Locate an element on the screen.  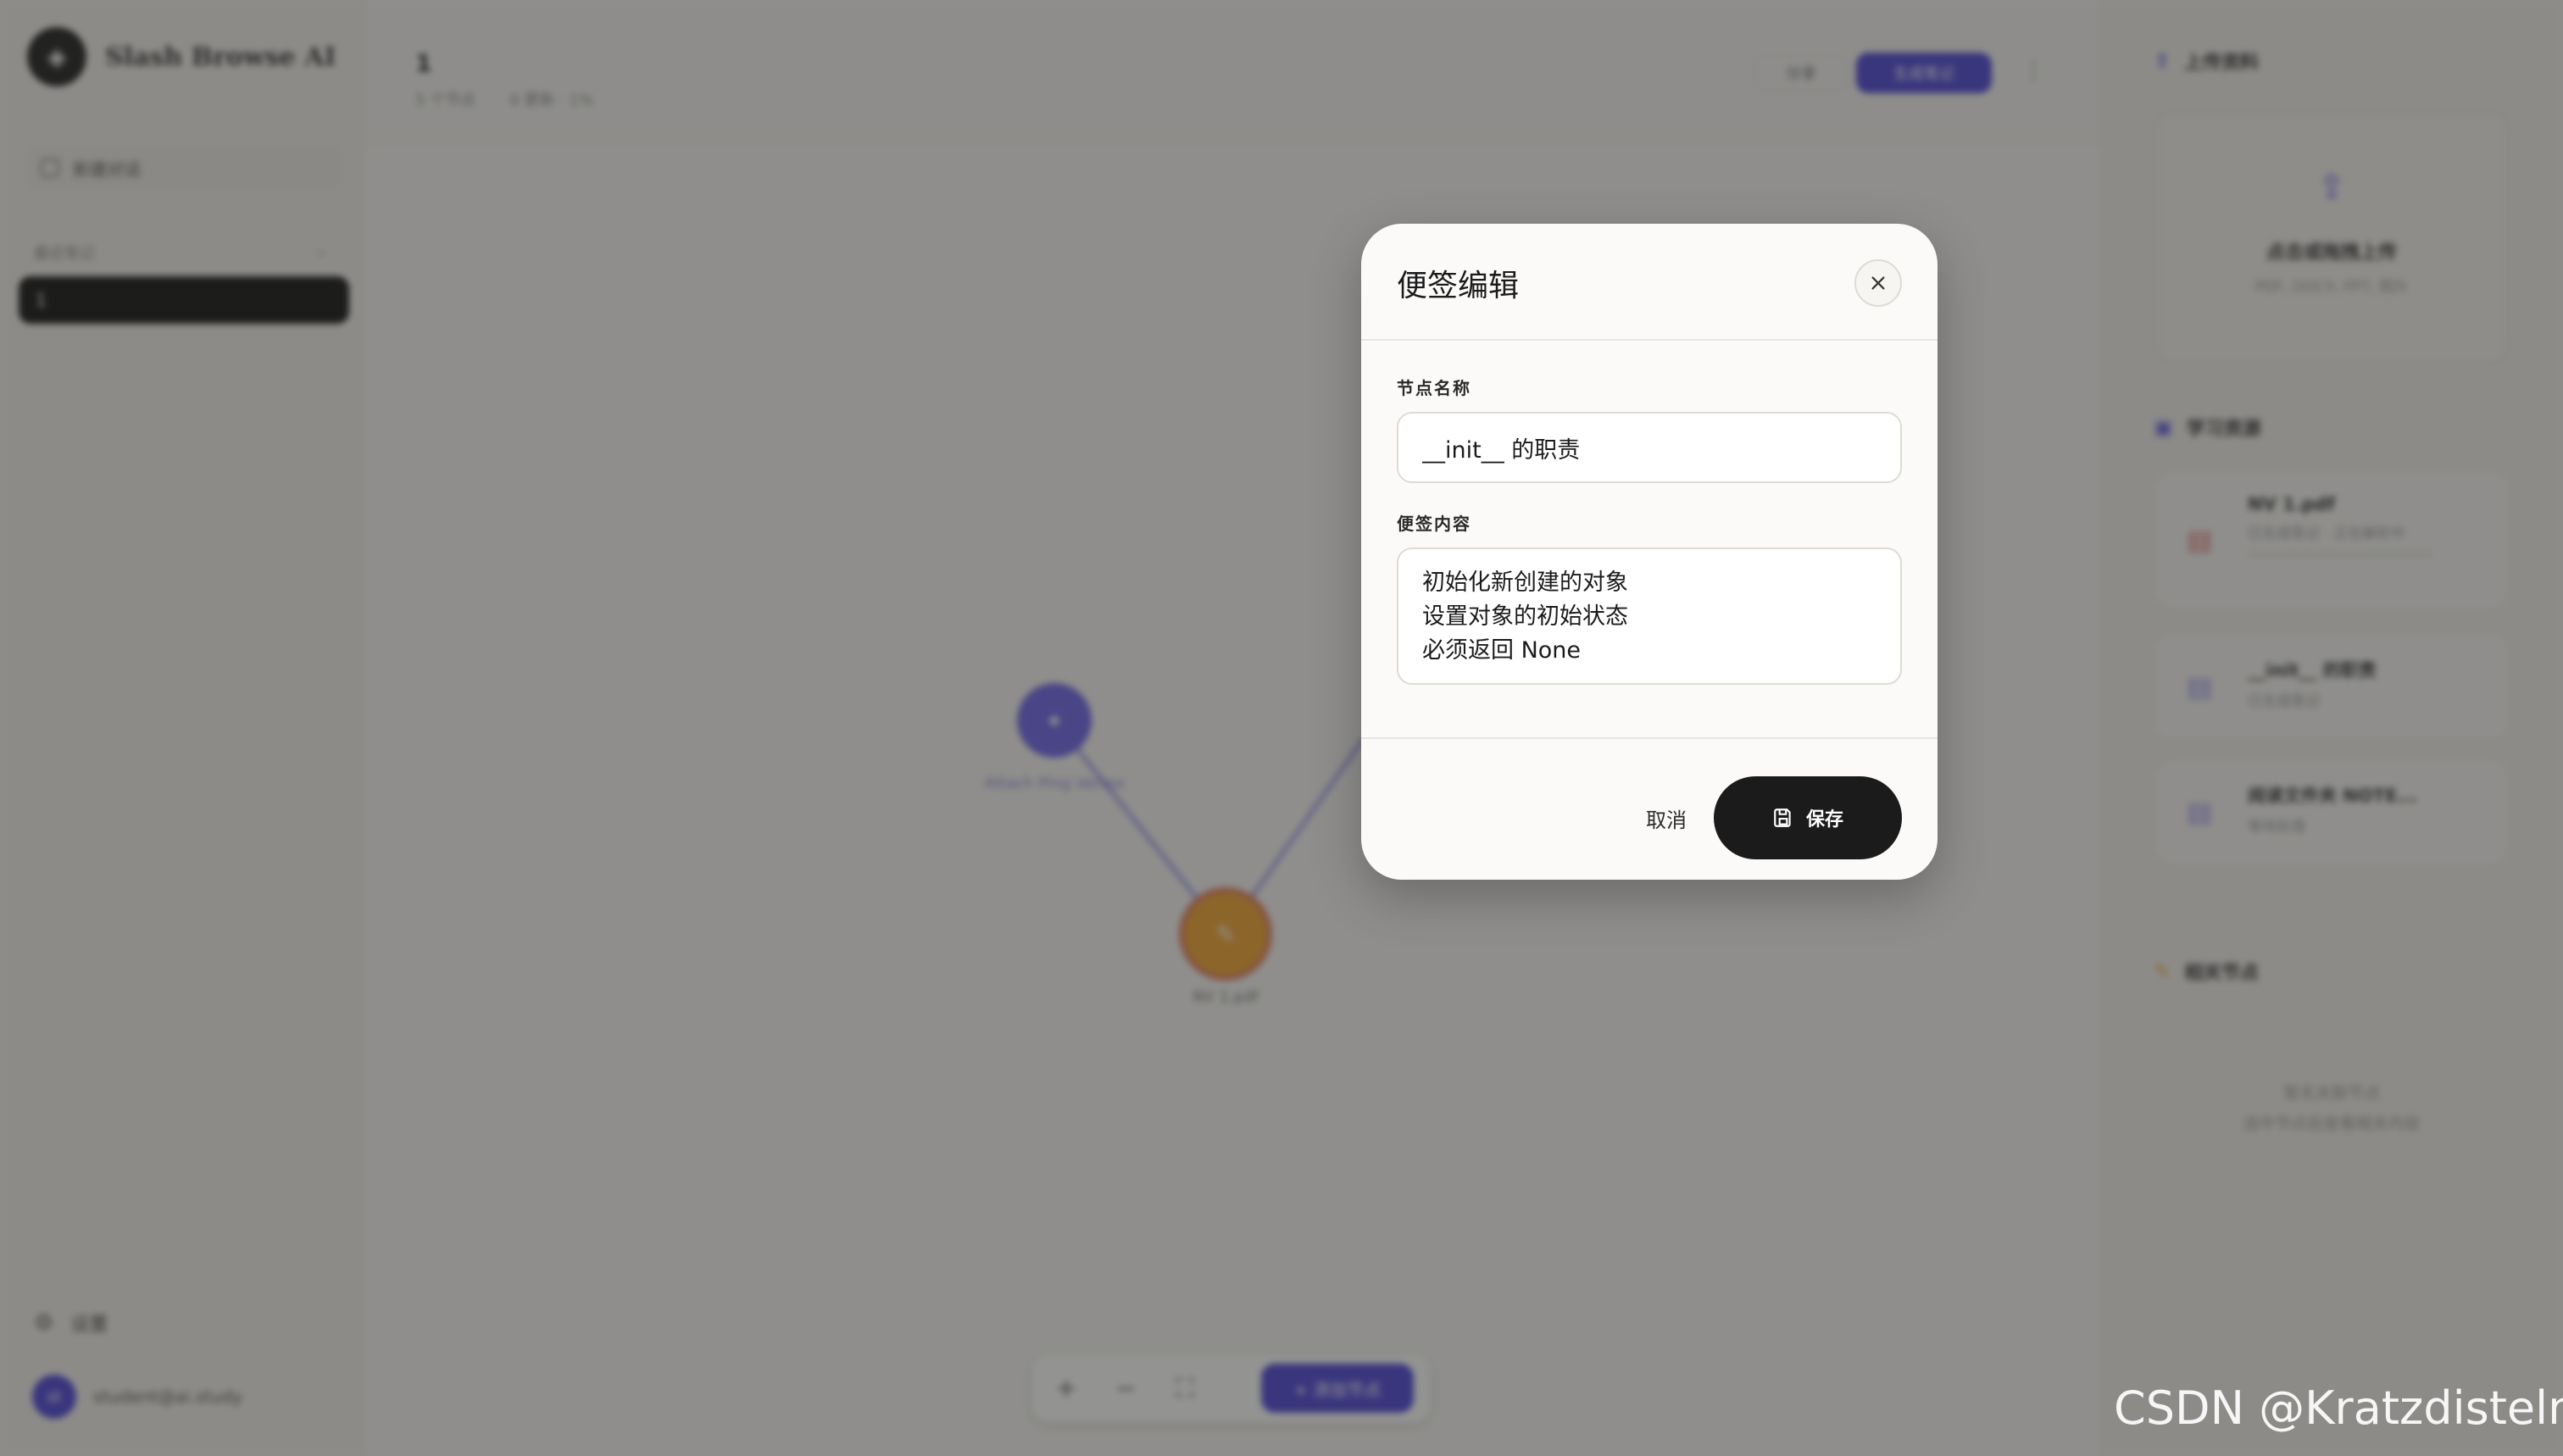
close-button is located at coordinates (1878, 283).